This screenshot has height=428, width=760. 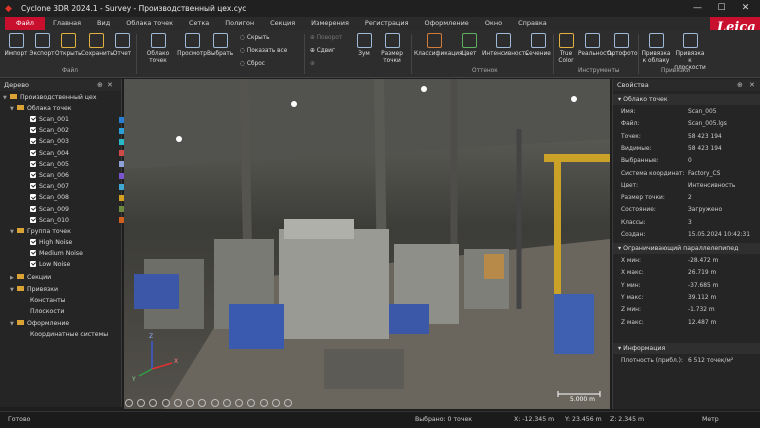 I want to click on tree-item-scan: Scan_010, so click(x=77, y=220).